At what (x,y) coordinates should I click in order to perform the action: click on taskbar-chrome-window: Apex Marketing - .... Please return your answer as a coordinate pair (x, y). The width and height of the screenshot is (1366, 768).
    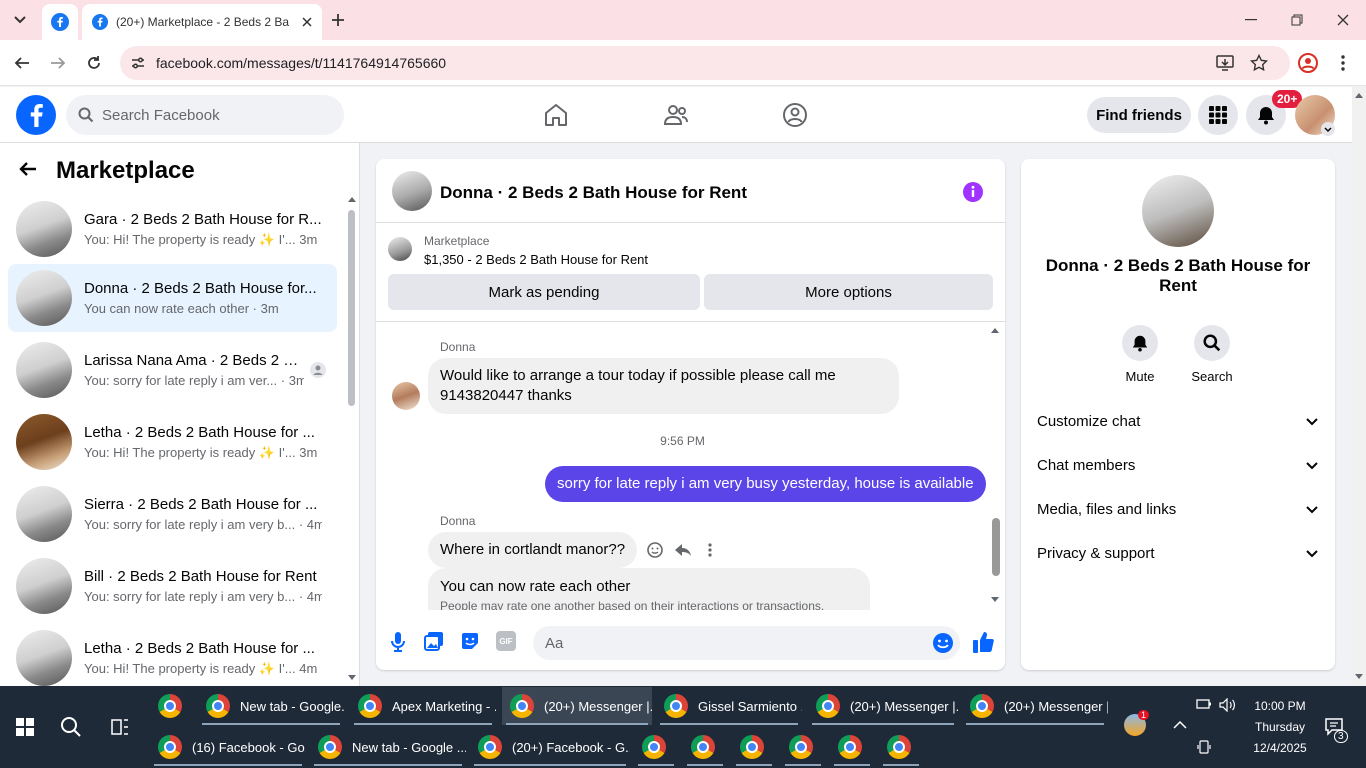
    Looking at the image, I should click on (423, 706).